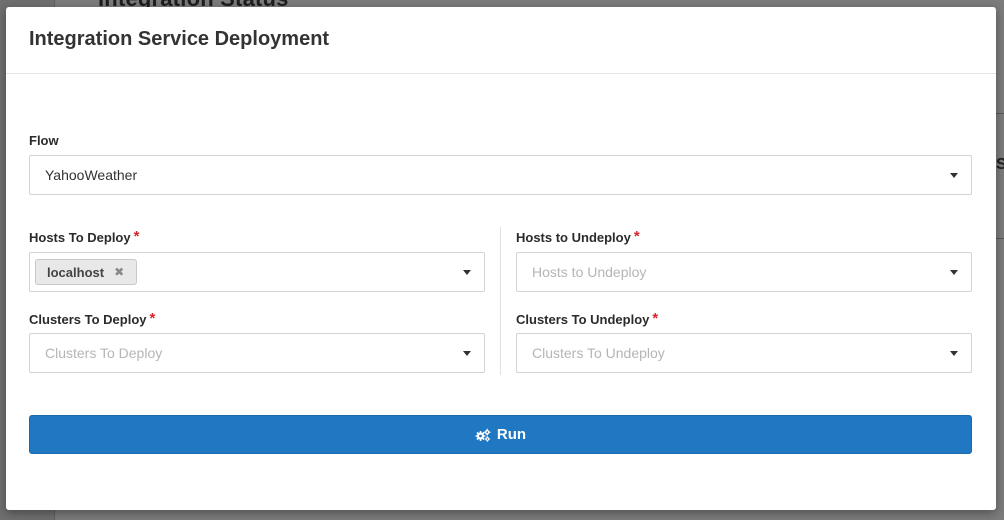  Describe the element at coordinates (589, 272) in the screenshot. I see `hosts-to-undeploy-placeholder: Hosts to Undeploy` at that location.